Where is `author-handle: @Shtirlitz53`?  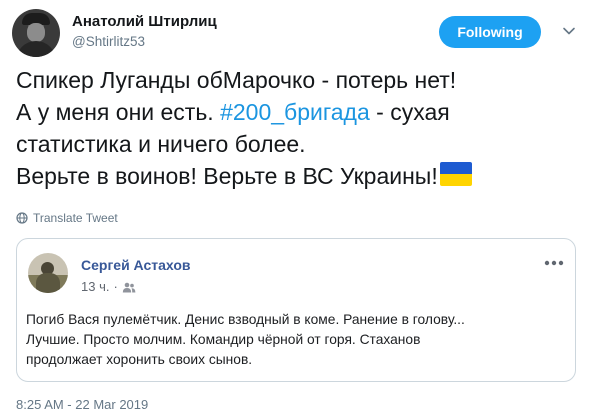 author-handle: @Shtirlitz53 is located at coordinates (108, 42).